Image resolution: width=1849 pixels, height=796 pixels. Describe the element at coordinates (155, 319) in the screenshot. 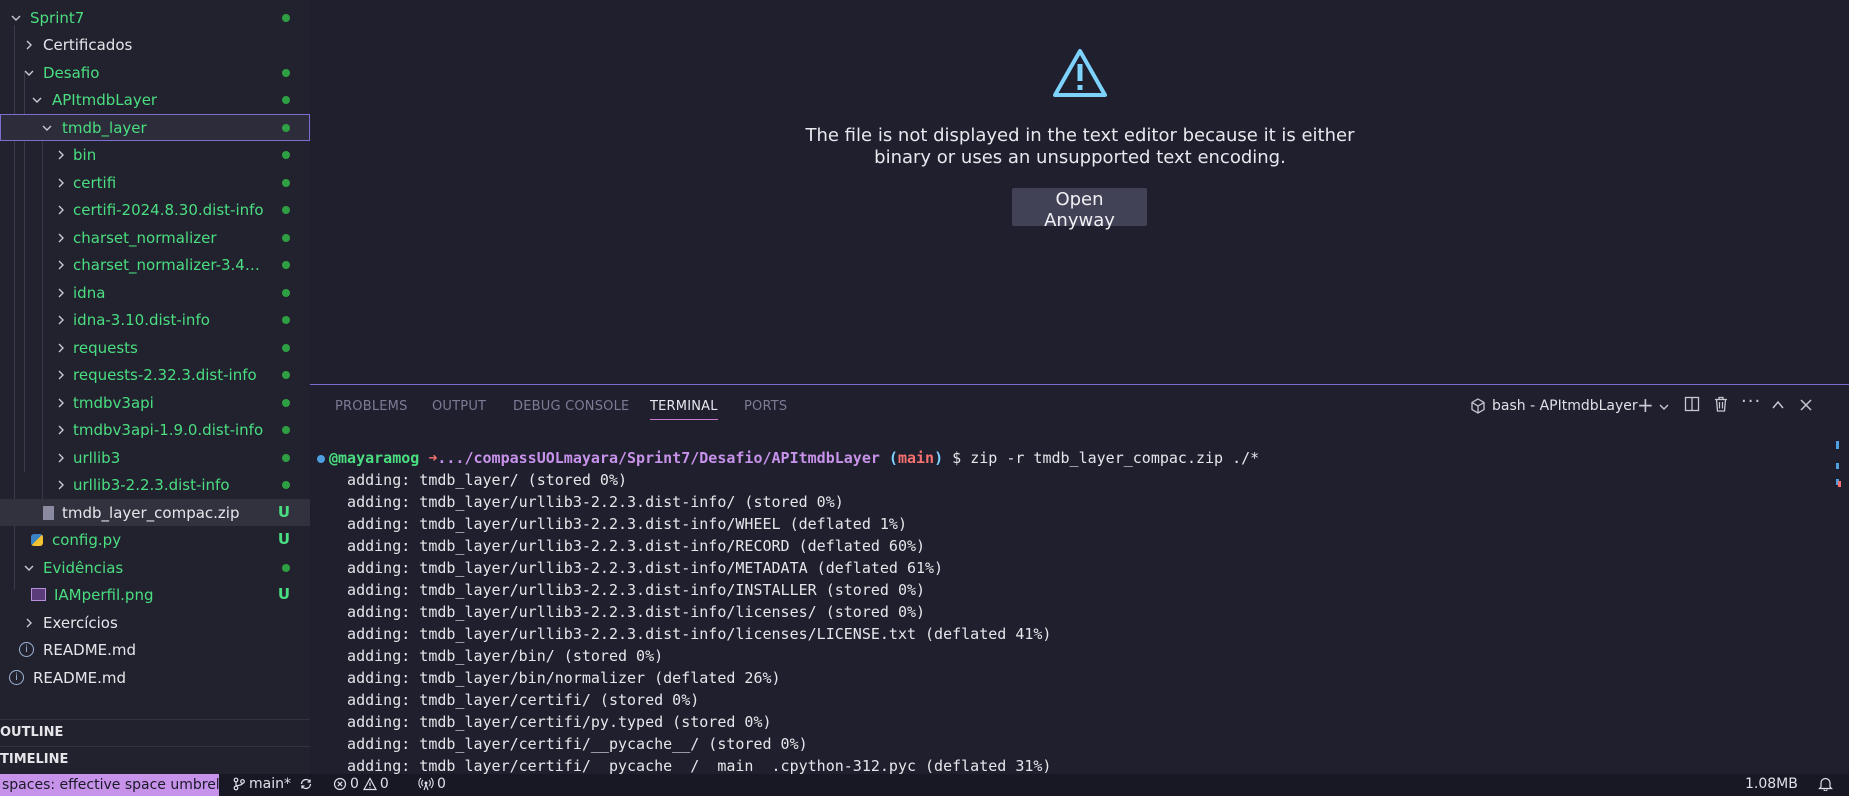

I see `tree-item-idna-dist-info: idna-3.10.dist-info` at that location.